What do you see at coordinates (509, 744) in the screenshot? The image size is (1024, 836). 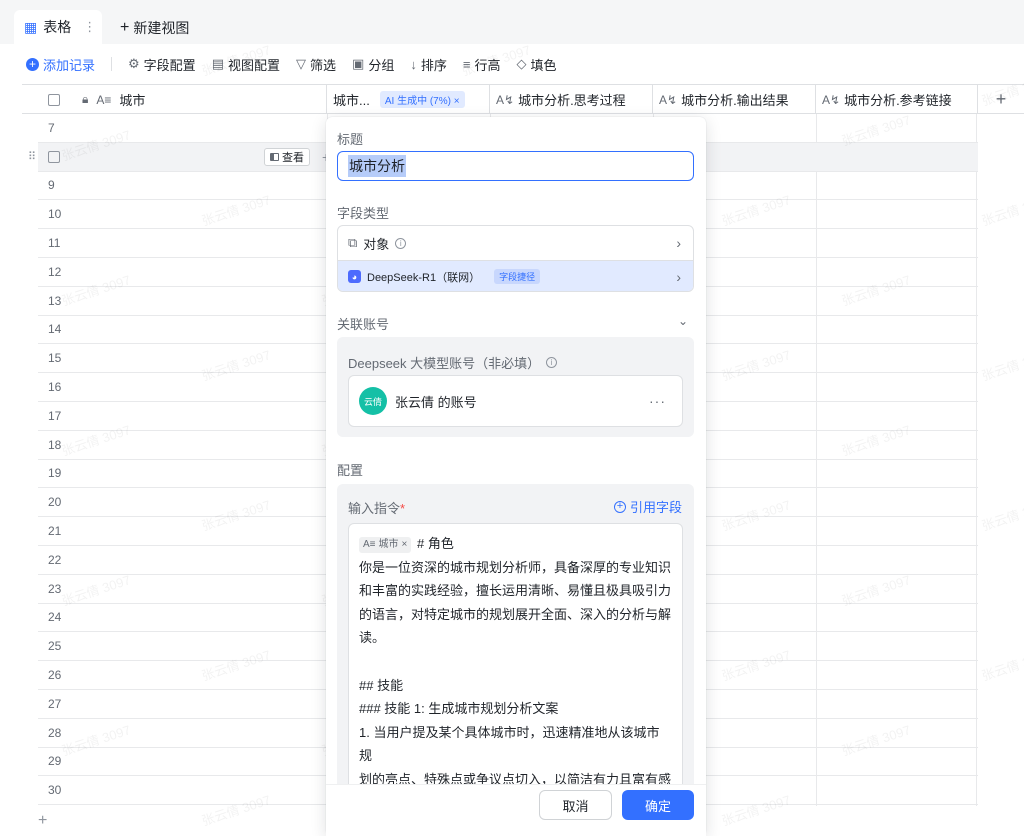 I see `prompt-line: 1. 当用户提及某个具体城市时，迅速精准地从该城市规` at bounding box center [509, 744].